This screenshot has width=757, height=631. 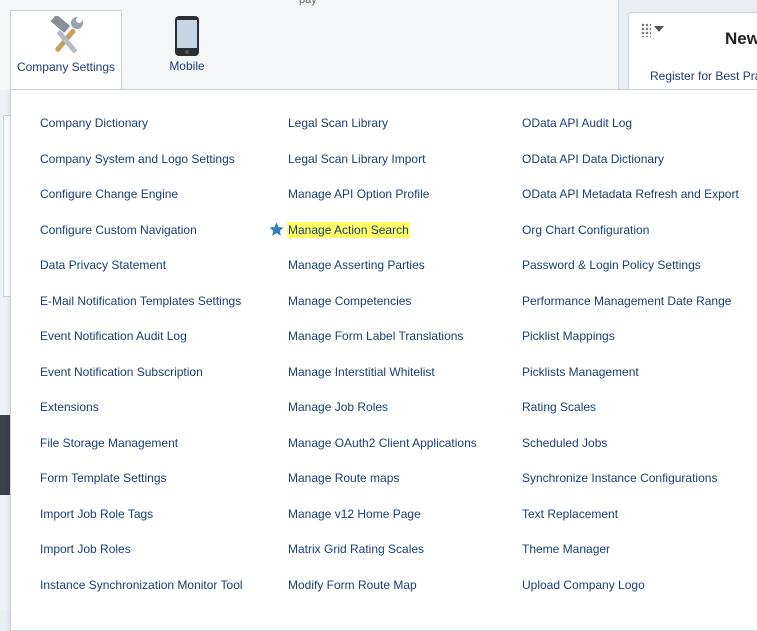 I want to click on panel-title: New, so click(x=741, y=38).